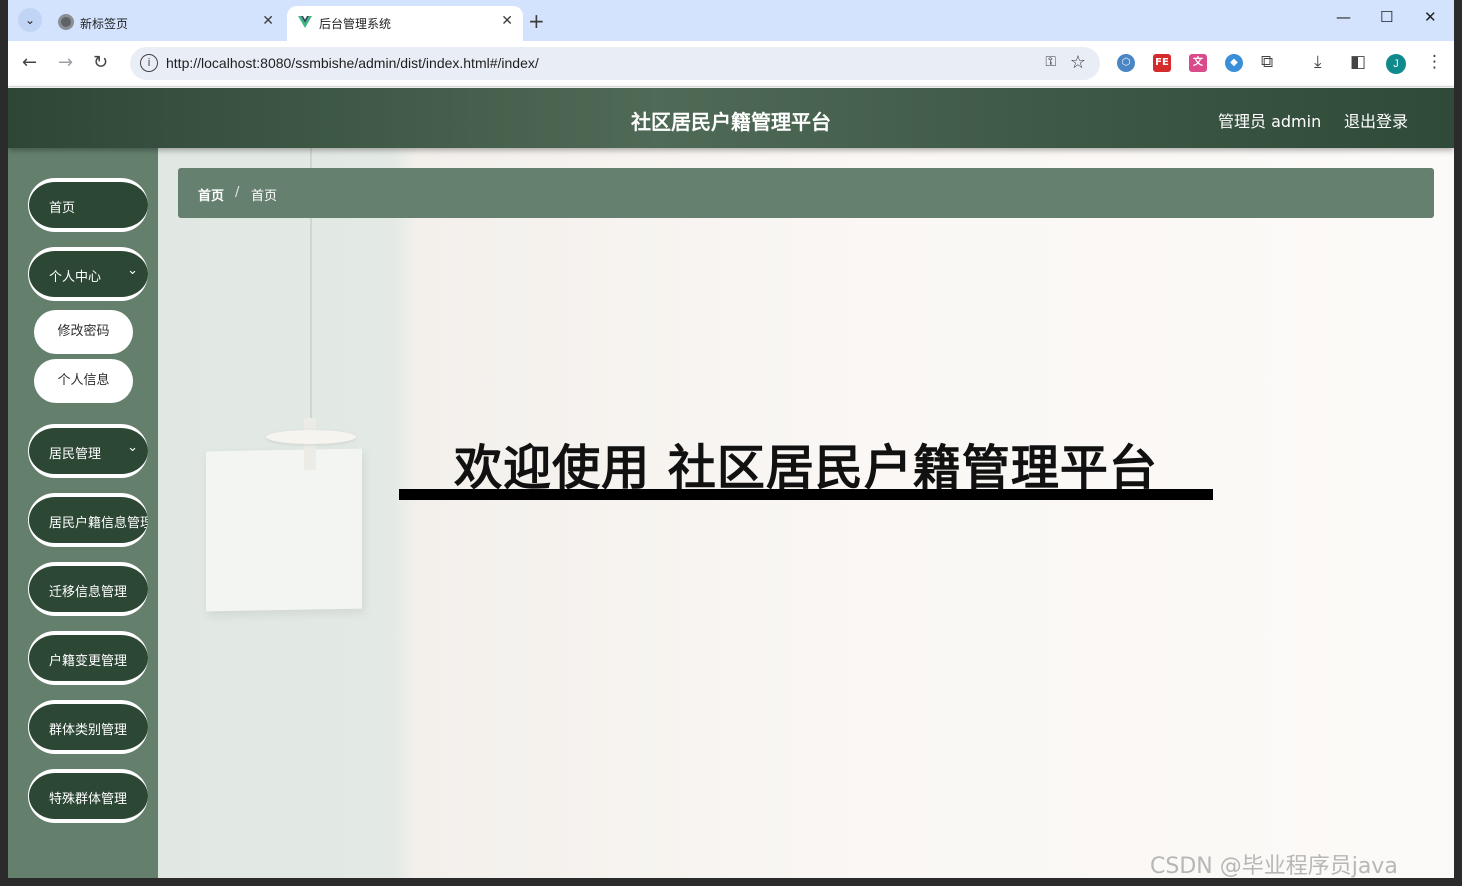  What do you see at coordinates (1162, 63) in the screenshot?
I see `extension-fe-icon: FE` at bounding box center [1162, 63].